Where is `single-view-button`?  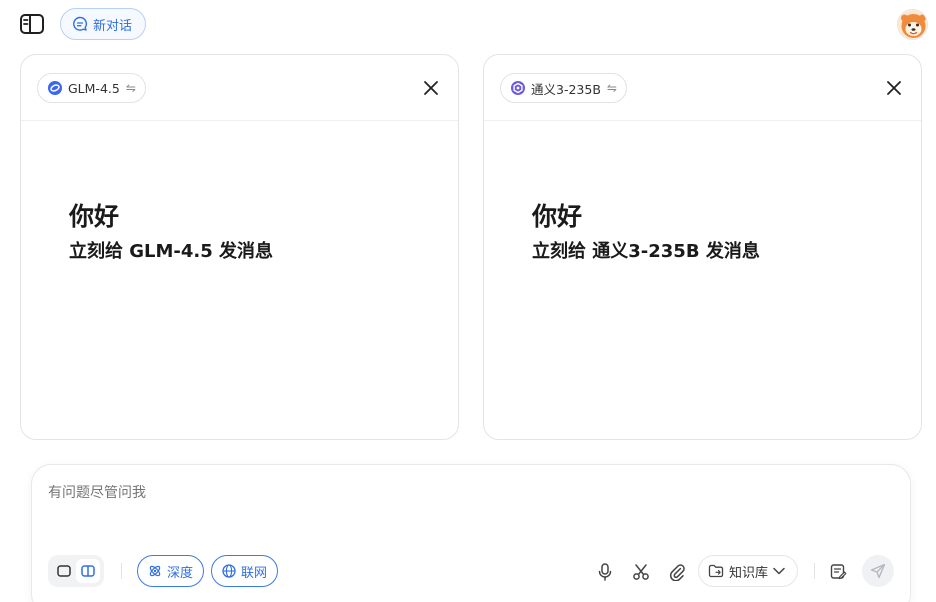 single-view-button is located at coordinates (64, 571).